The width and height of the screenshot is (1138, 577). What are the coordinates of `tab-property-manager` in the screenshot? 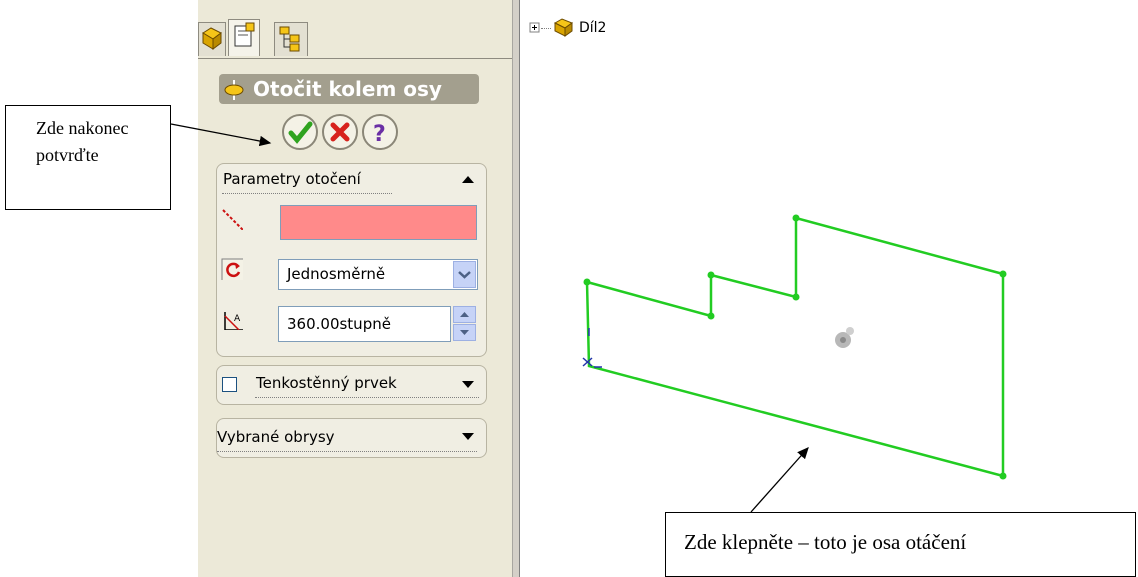 It's located at (244, 37).